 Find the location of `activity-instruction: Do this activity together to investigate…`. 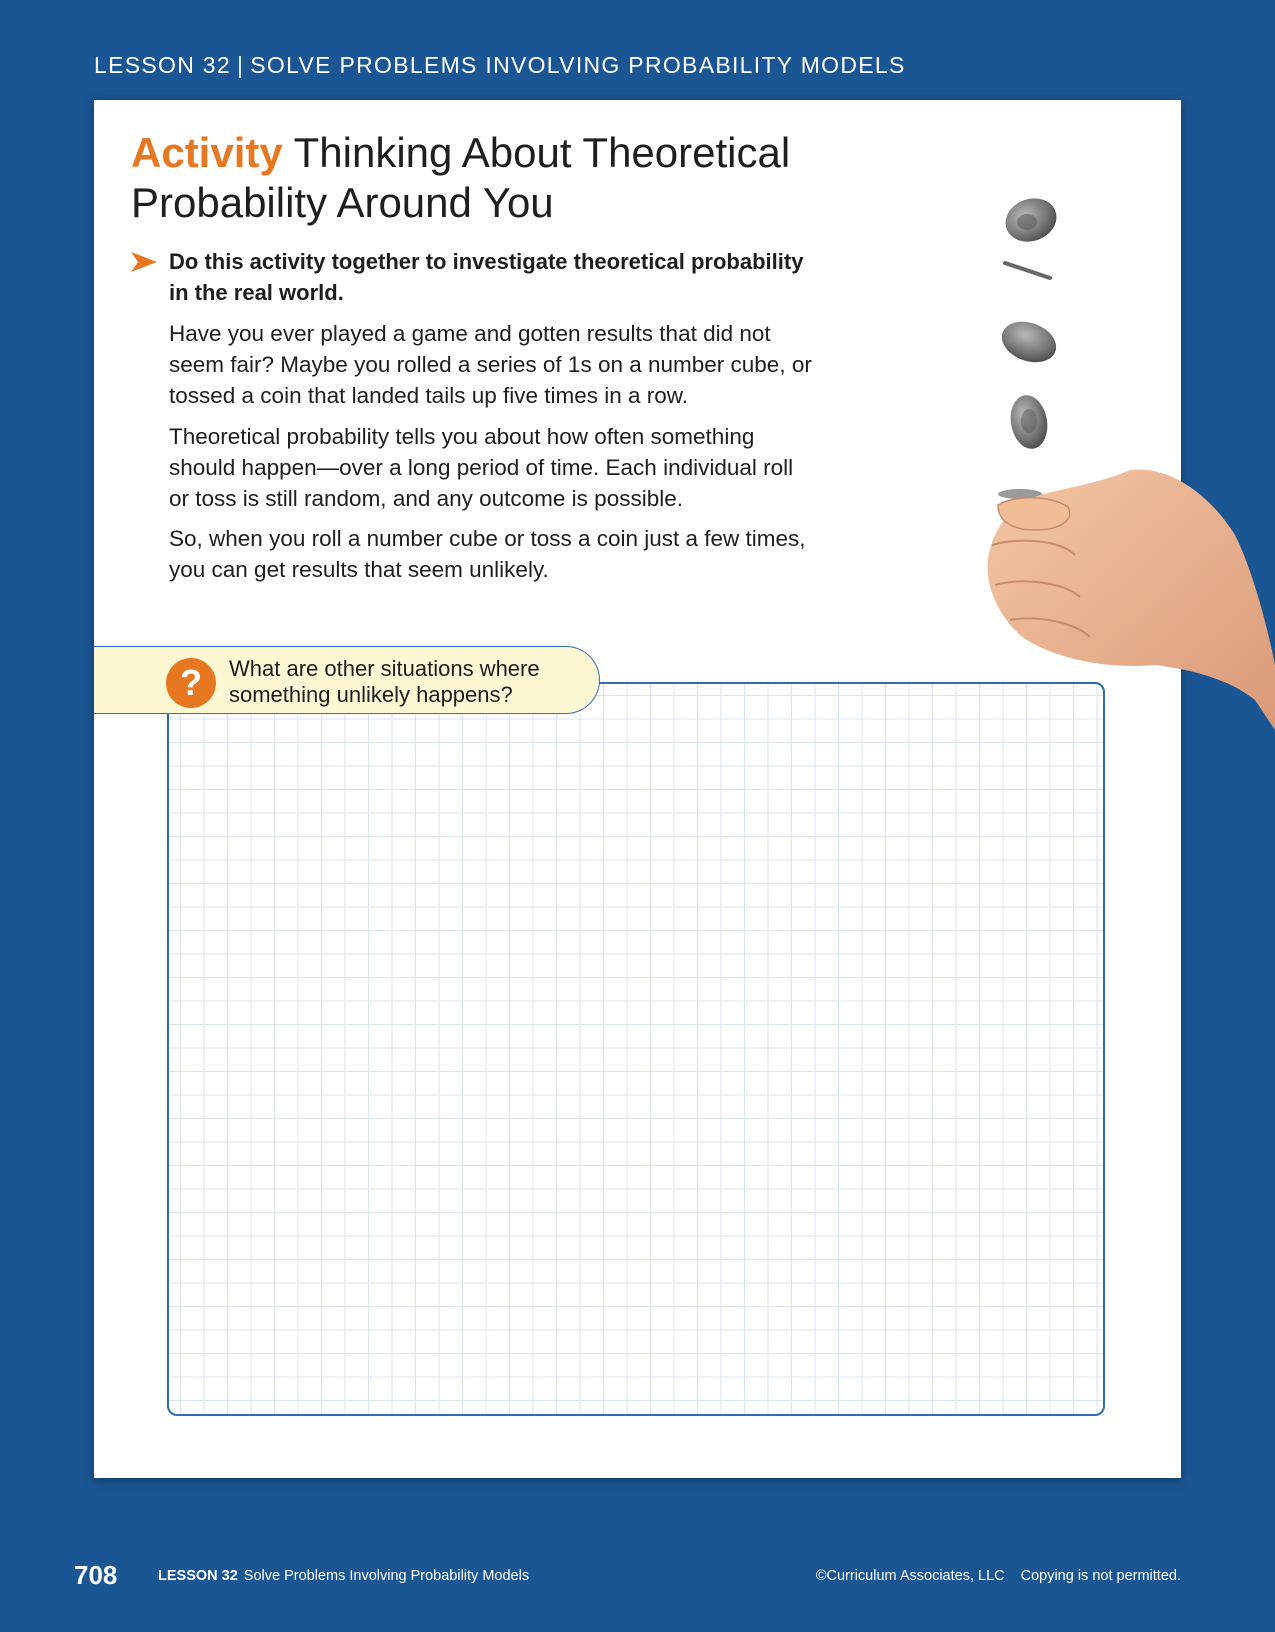

activity-instruction: Do this activity together to investigate… is located at coordinates (486, 277).